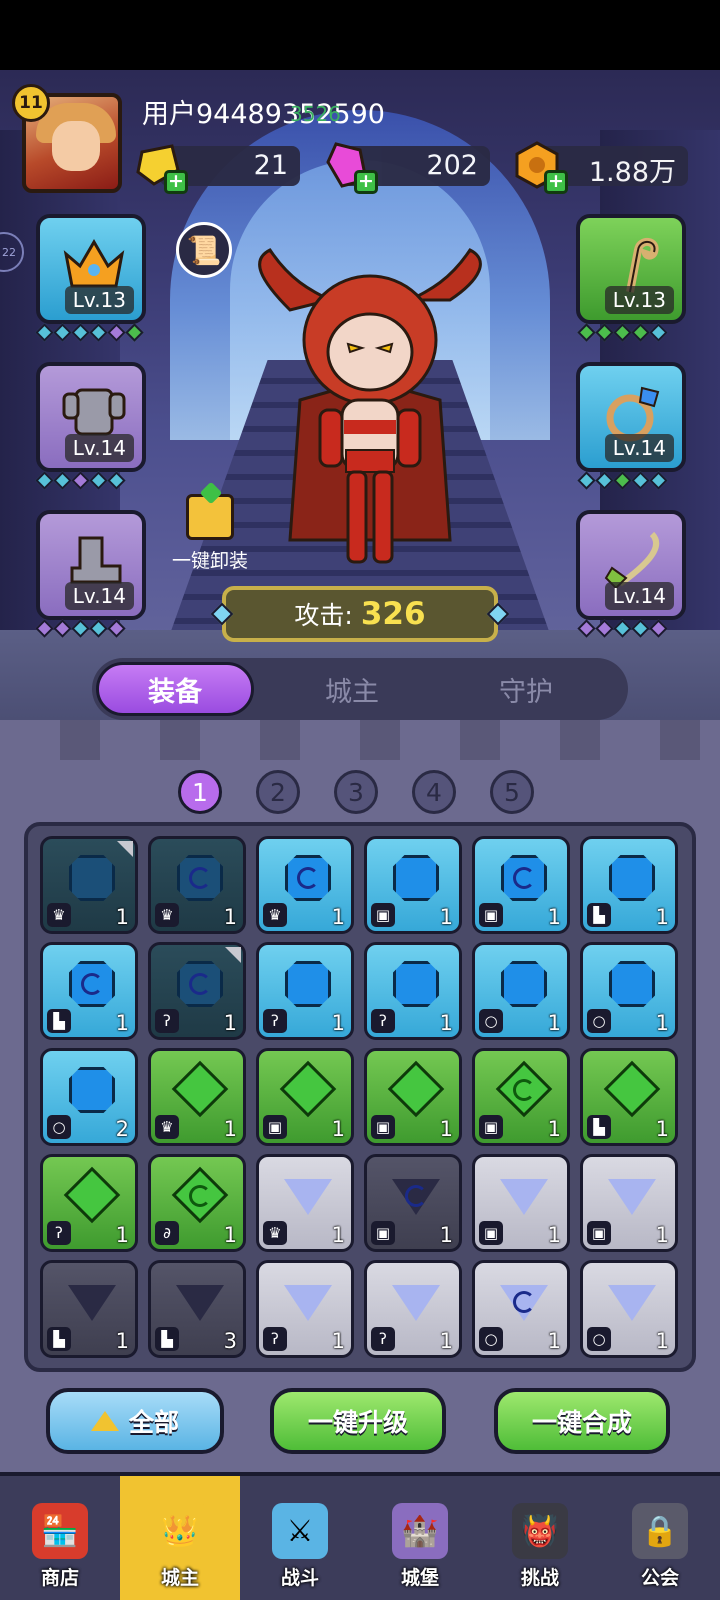 Image resolution: width=720 pixels, height=1600 pixels. Describe the element at coordinates (300, 1531) in the screenshot. I see `battle-icon: ⚔` at that location.